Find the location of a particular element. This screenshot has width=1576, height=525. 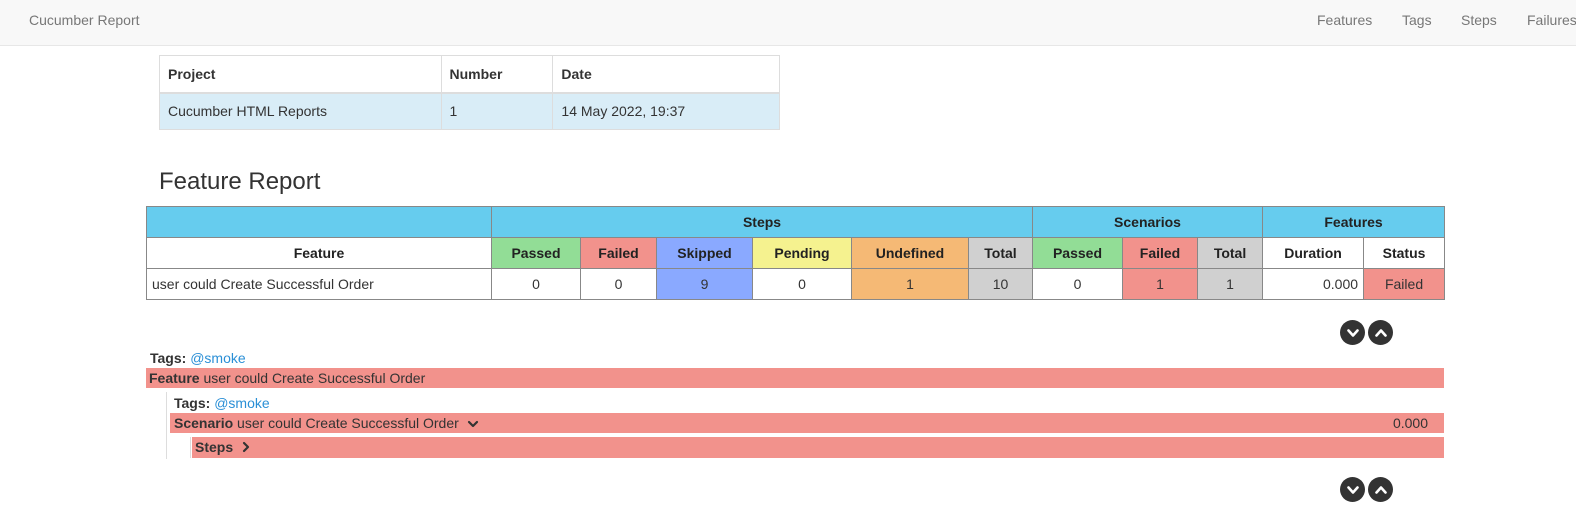

steps-undefined-cell: 1 is located at coordinates (910, 284).